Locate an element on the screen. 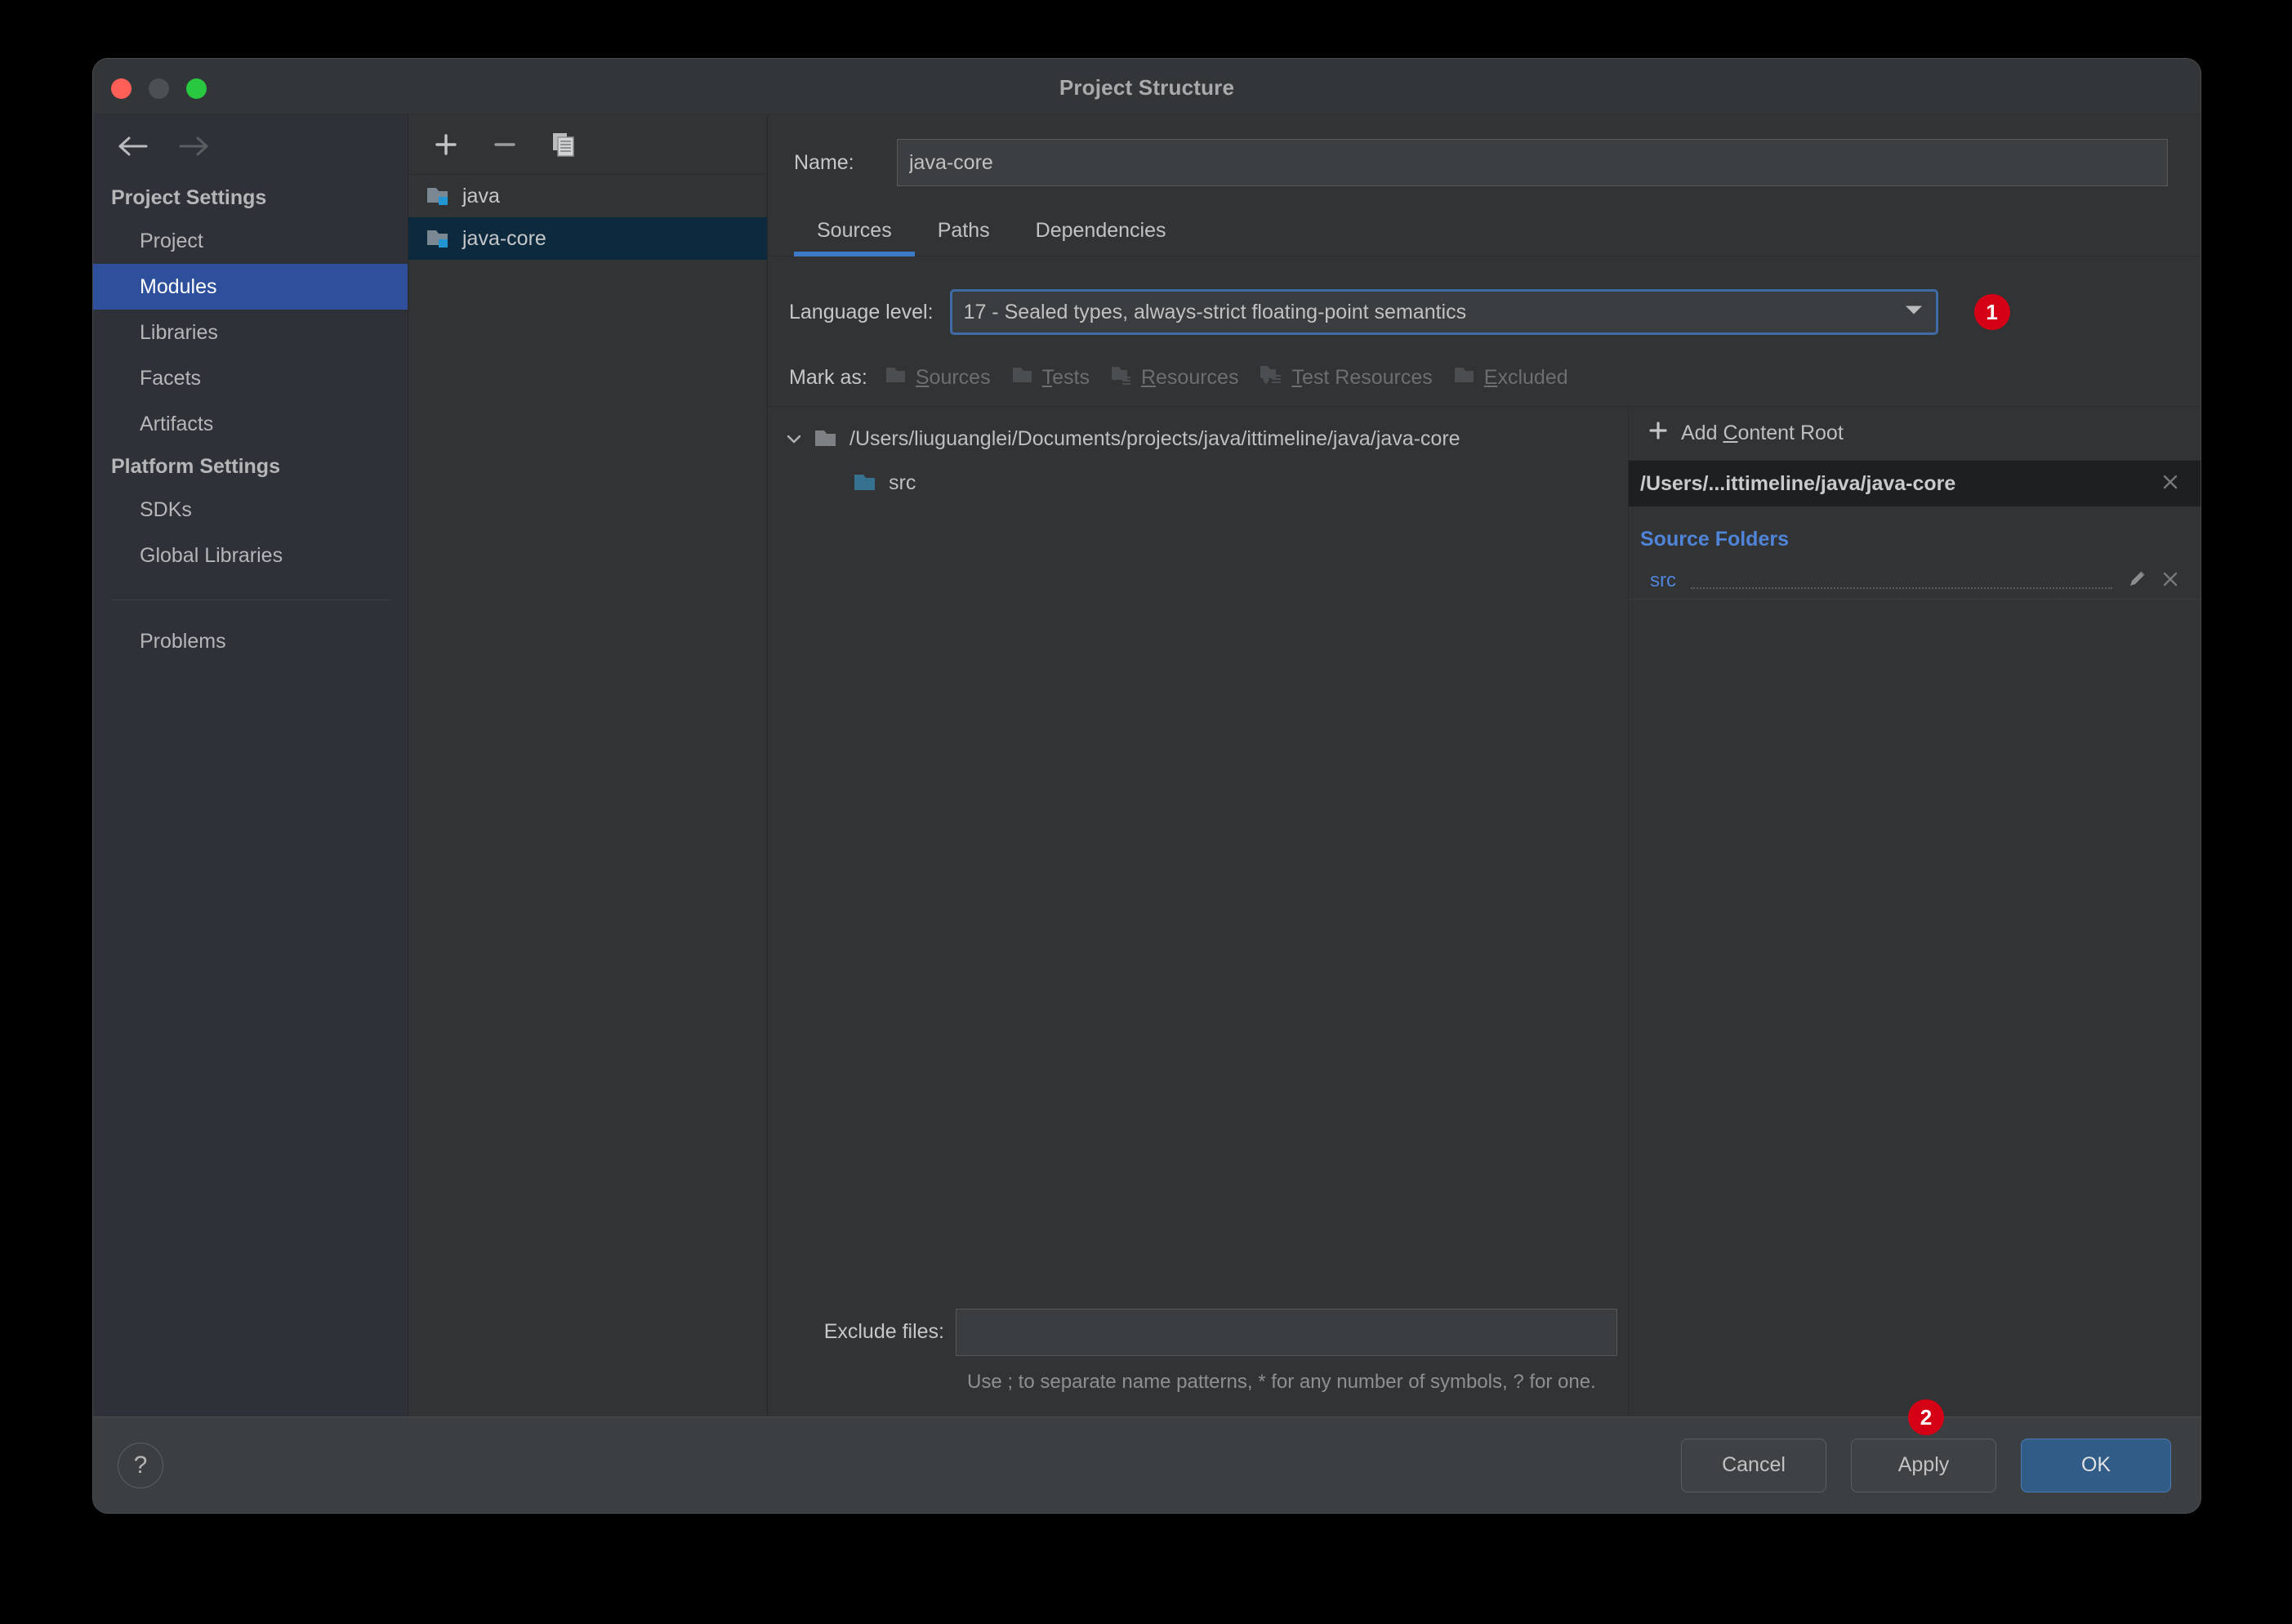 The height and width of the screenshot is (1624, 2292). mark-as-sources-button: Sources is located at coordinates (938, 377).